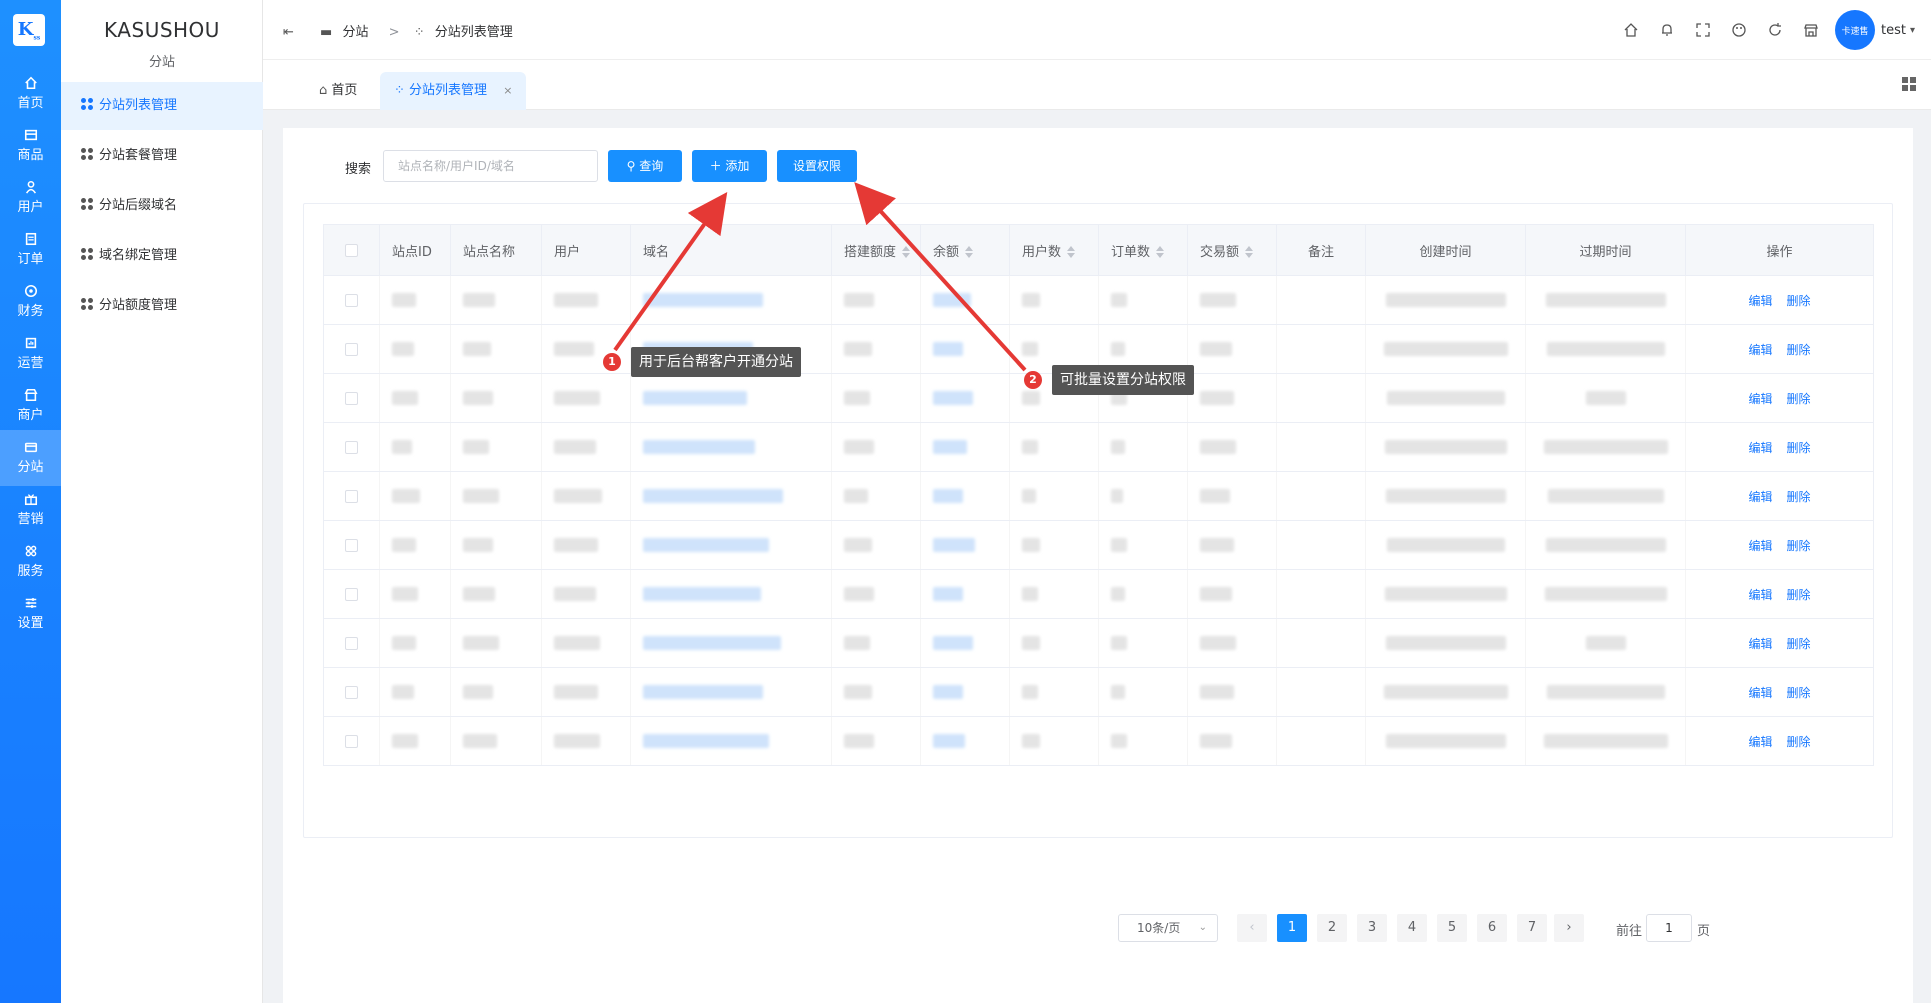 Image resolution: width=1931 pixels, height=1003 pixels. What do you see at coordinates (1855, 30) in the screenshot?
I see `avatar: 卡速售` at bounding box center [1855, 30].